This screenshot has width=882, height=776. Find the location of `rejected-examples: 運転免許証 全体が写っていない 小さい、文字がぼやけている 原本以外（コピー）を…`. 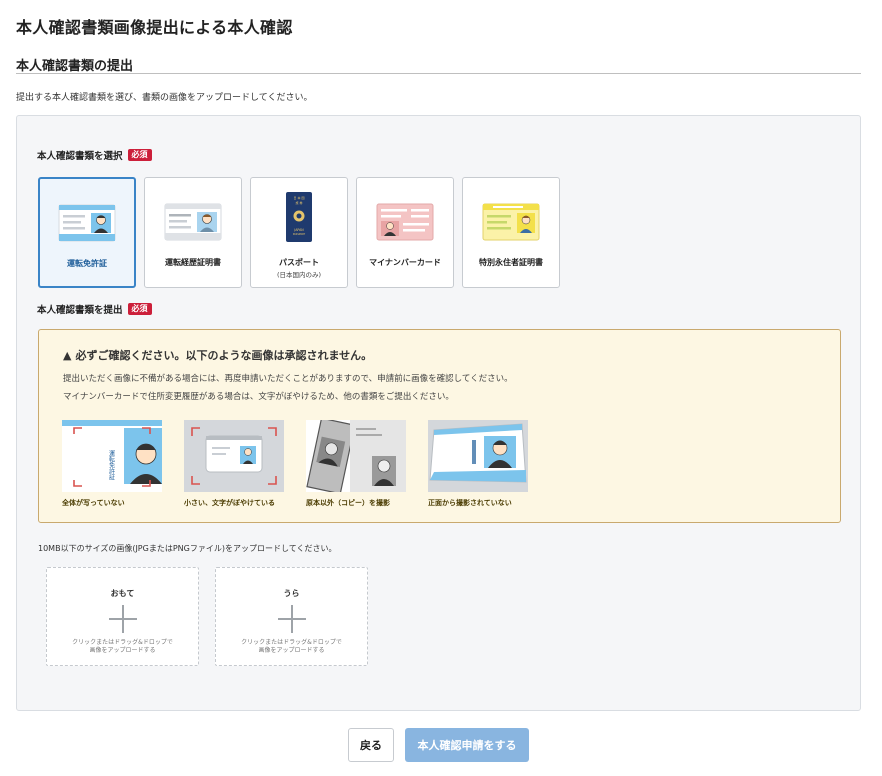

rejected-examples: 運転免許証 全体が写っていない 小さい、文字がぼやけている 原本以外（コピー）を… is located at coordinates (295, 464).